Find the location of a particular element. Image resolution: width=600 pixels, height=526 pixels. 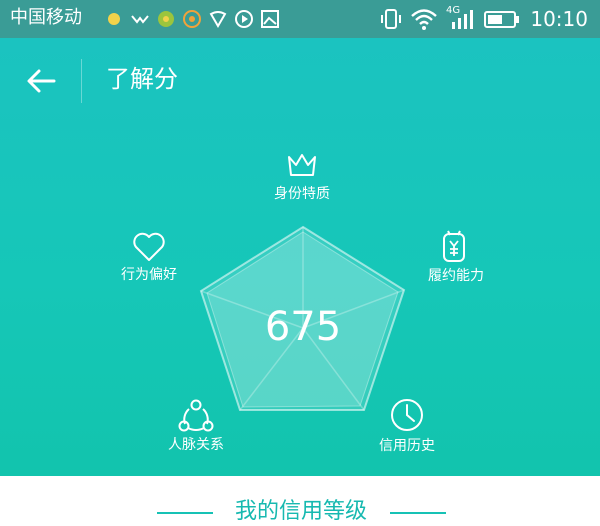

contract-yuan-icon is located at coordinates (454, 246).